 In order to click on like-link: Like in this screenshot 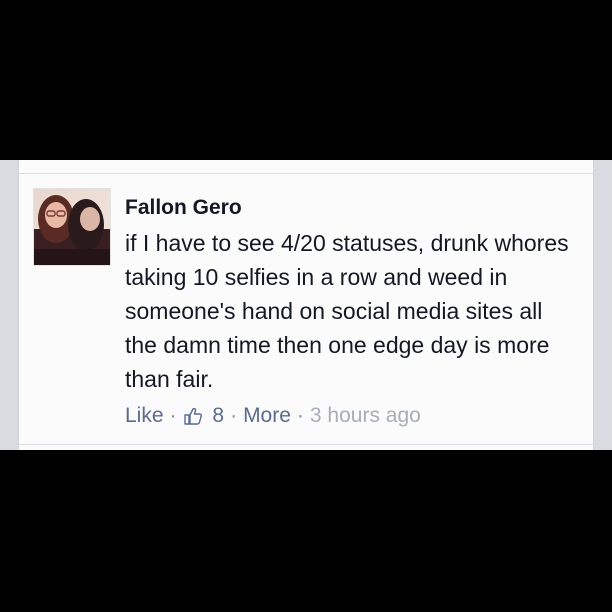, I will do `click(144, 416)`.